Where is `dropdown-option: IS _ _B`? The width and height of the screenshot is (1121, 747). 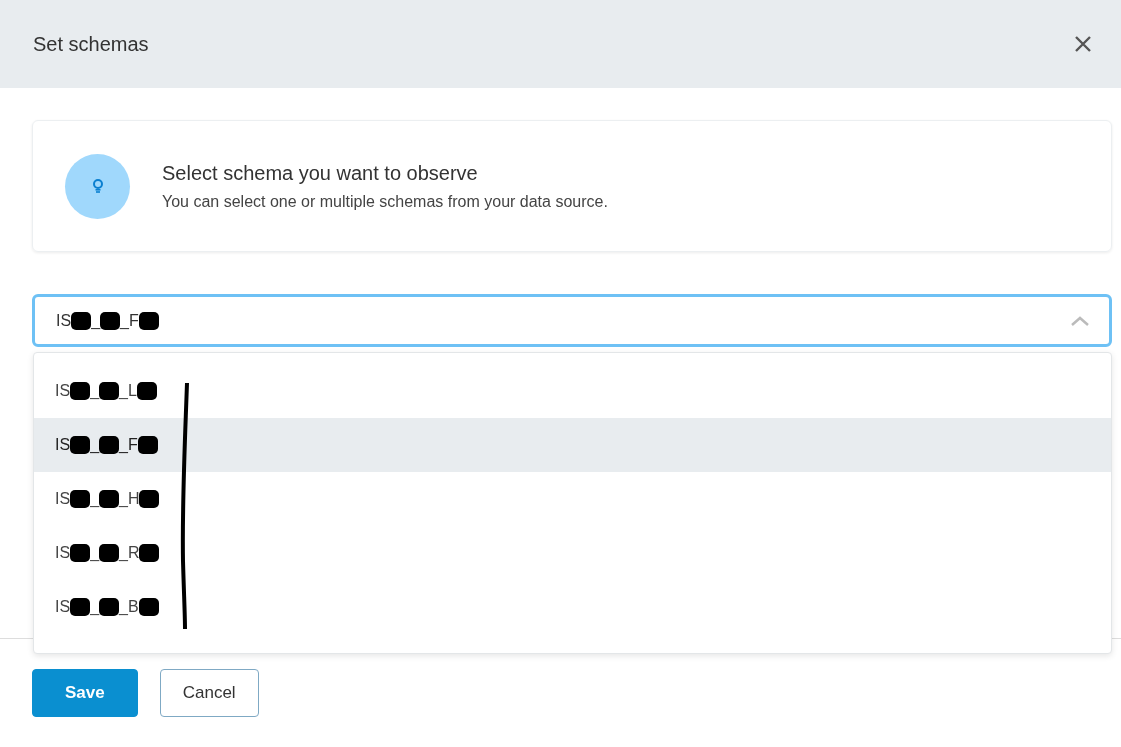 dropdown-option: IS _ _B is located at coordinates (572, 607).